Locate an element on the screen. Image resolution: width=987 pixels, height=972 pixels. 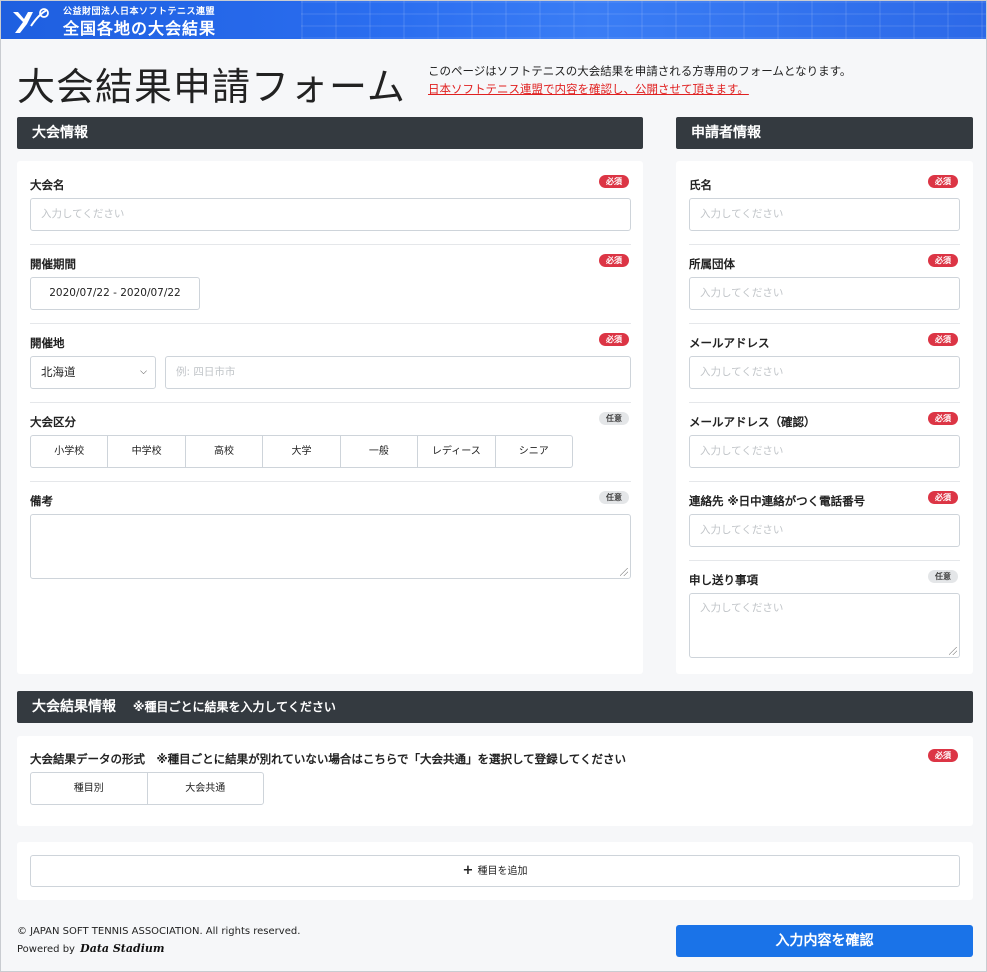
site-title: 全国各地の大会結果 is located at coordinates (139, 27).